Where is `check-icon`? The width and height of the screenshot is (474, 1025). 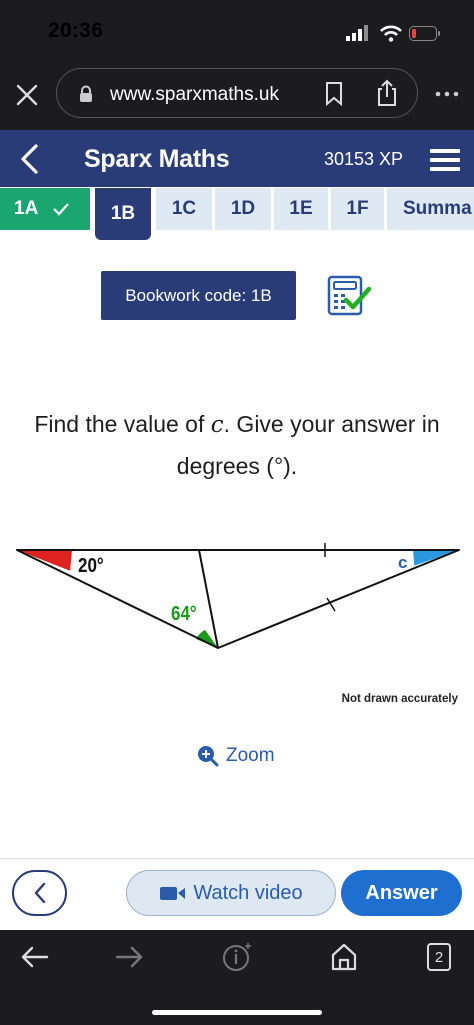
check-icon is located at coordinates (61, 209).